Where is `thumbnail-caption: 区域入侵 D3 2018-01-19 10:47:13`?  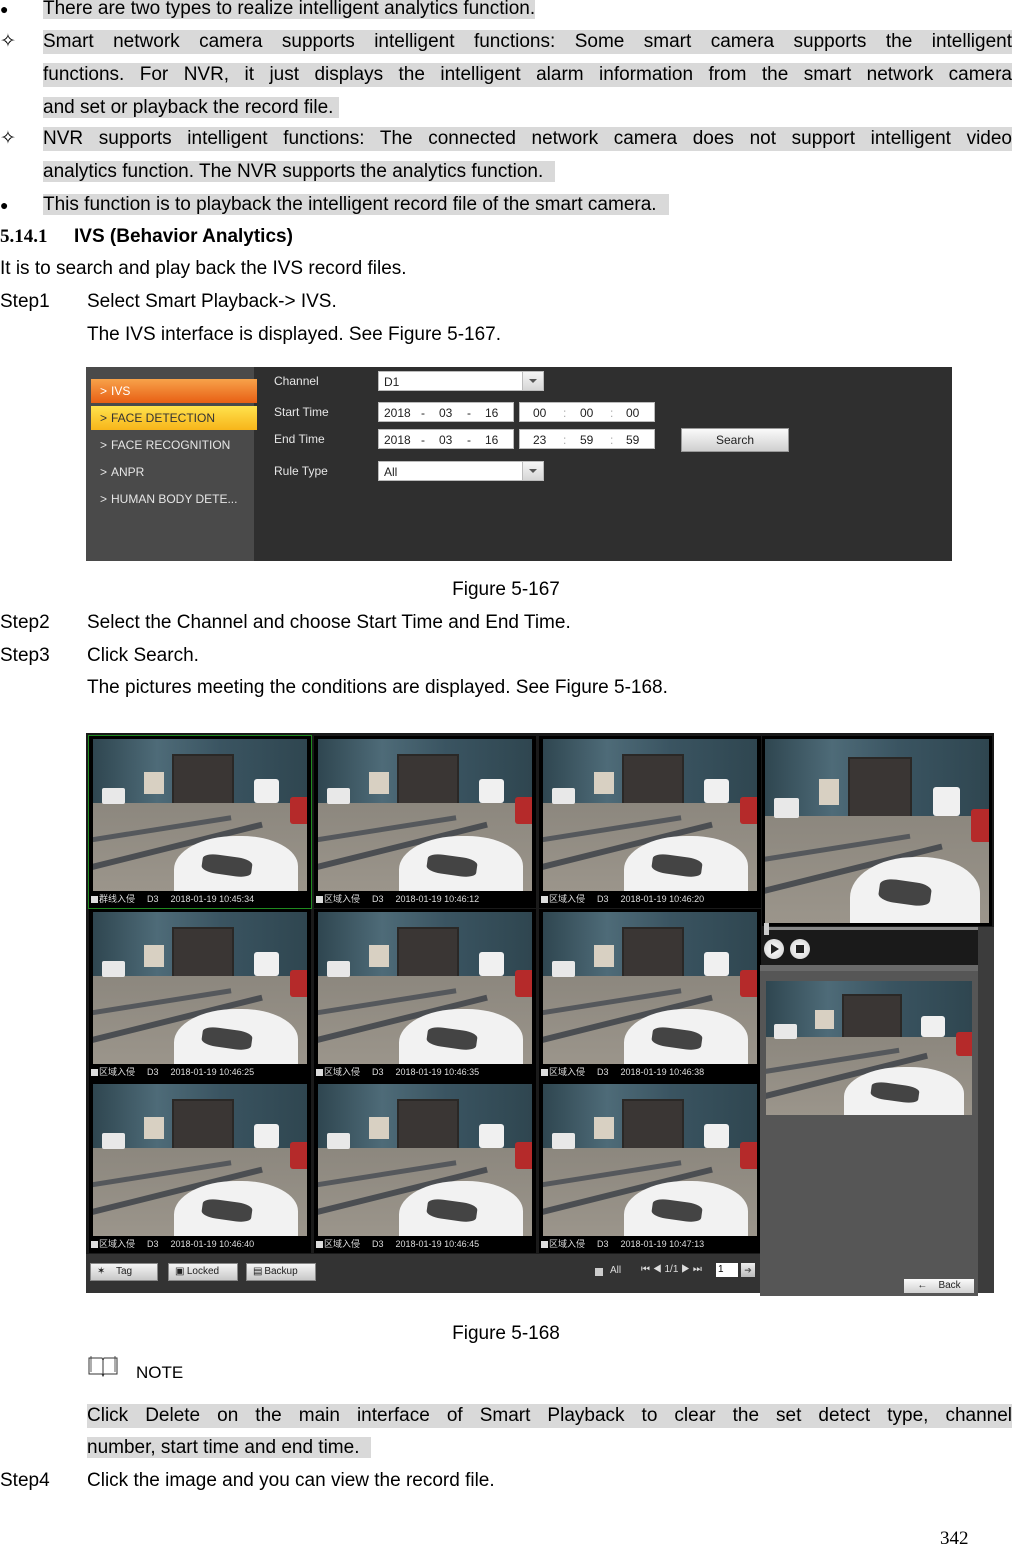
thumbnail-caption: 区域入侵 D3 2018-01-19 10:47:13 is located at coordinates (650, 1244).